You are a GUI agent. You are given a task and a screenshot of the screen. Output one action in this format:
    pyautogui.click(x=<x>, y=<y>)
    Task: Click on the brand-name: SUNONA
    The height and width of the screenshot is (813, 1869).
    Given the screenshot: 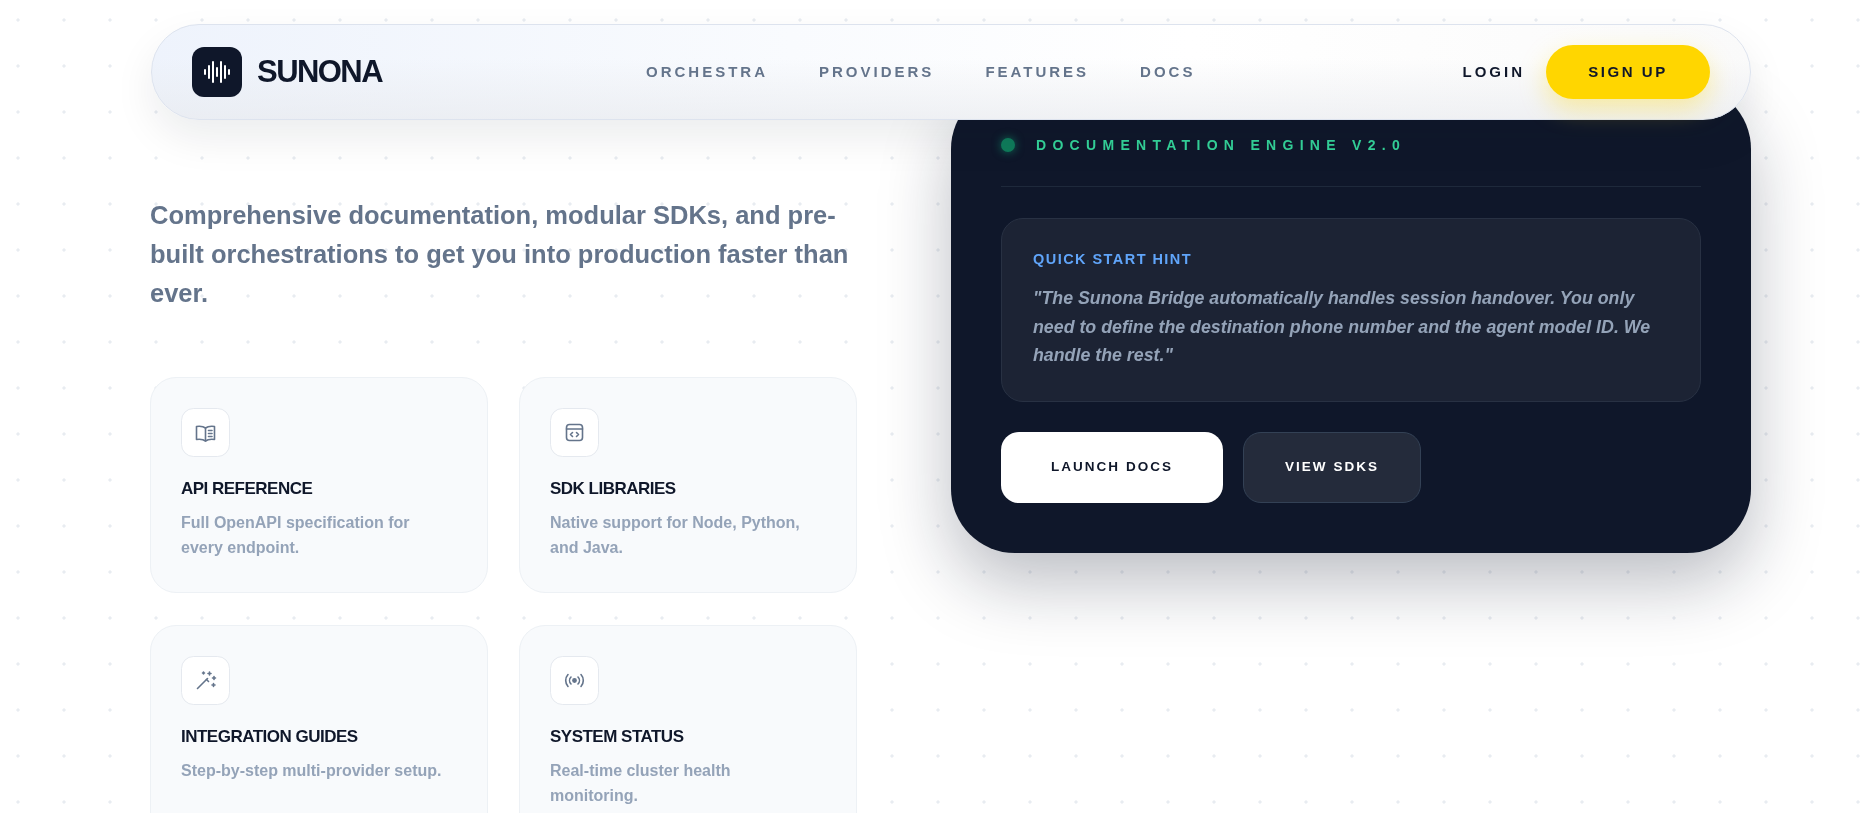 What is the action you would take?
    pyautogui.click(x=320, y=72)
    